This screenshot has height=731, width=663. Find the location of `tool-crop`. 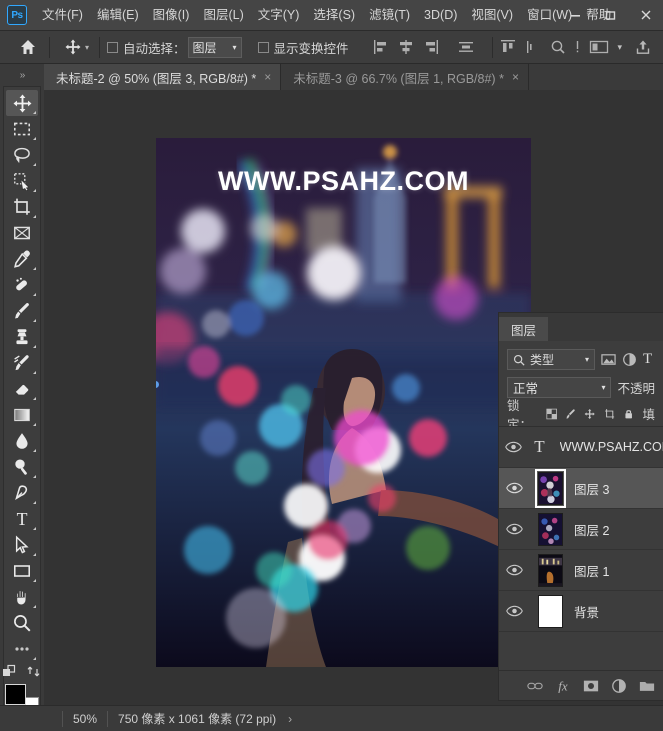

tool-crop is located at coordinates (22, 207).